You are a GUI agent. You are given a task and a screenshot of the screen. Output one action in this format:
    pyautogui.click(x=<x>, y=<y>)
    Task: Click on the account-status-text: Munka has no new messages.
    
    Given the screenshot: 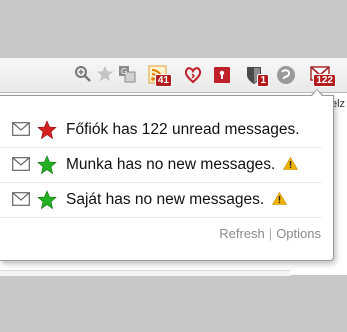 What is the action you would take?
    pyautogui.click(x=182, y=165)
    